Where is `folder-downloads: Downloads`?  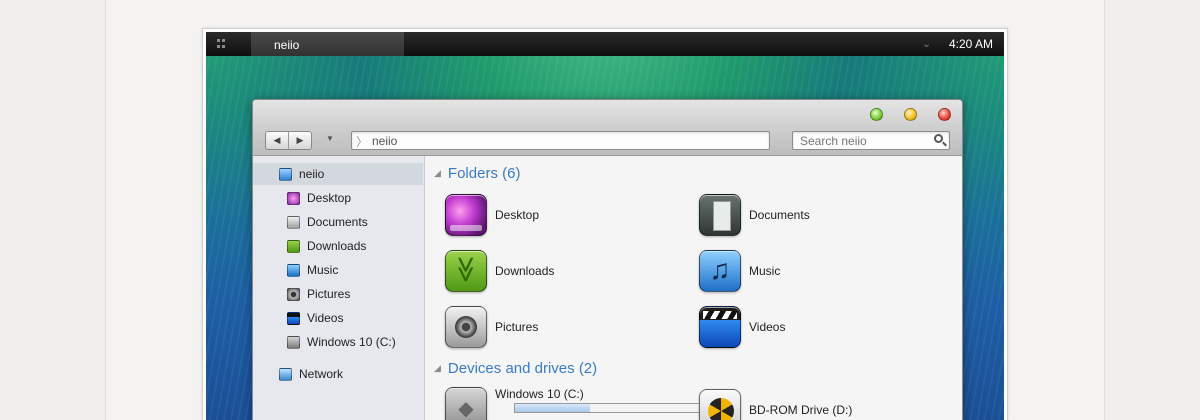 folder-downloads: Downloads is located at coordinates (499, 271).